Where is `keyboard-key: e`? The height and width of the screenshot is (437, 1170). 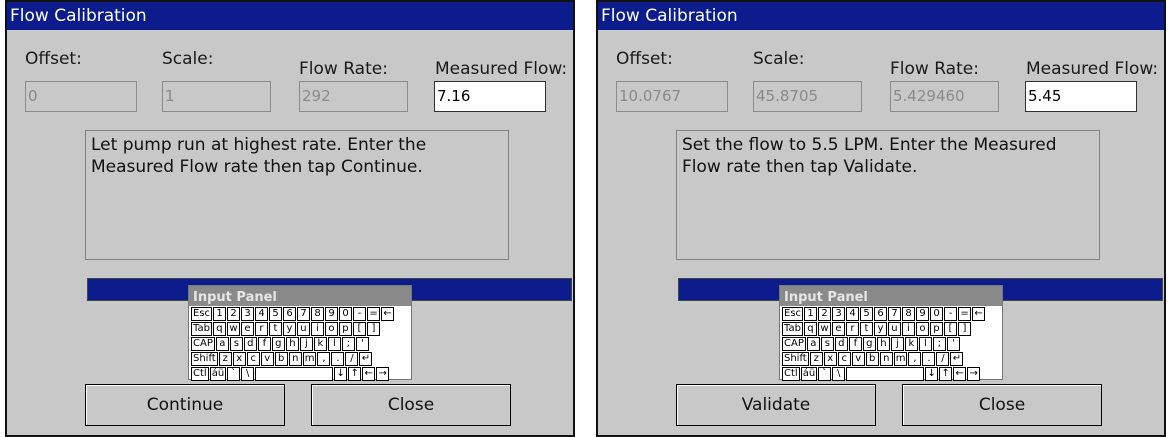
keyboard-key: e is located at coordinates (247, 329).